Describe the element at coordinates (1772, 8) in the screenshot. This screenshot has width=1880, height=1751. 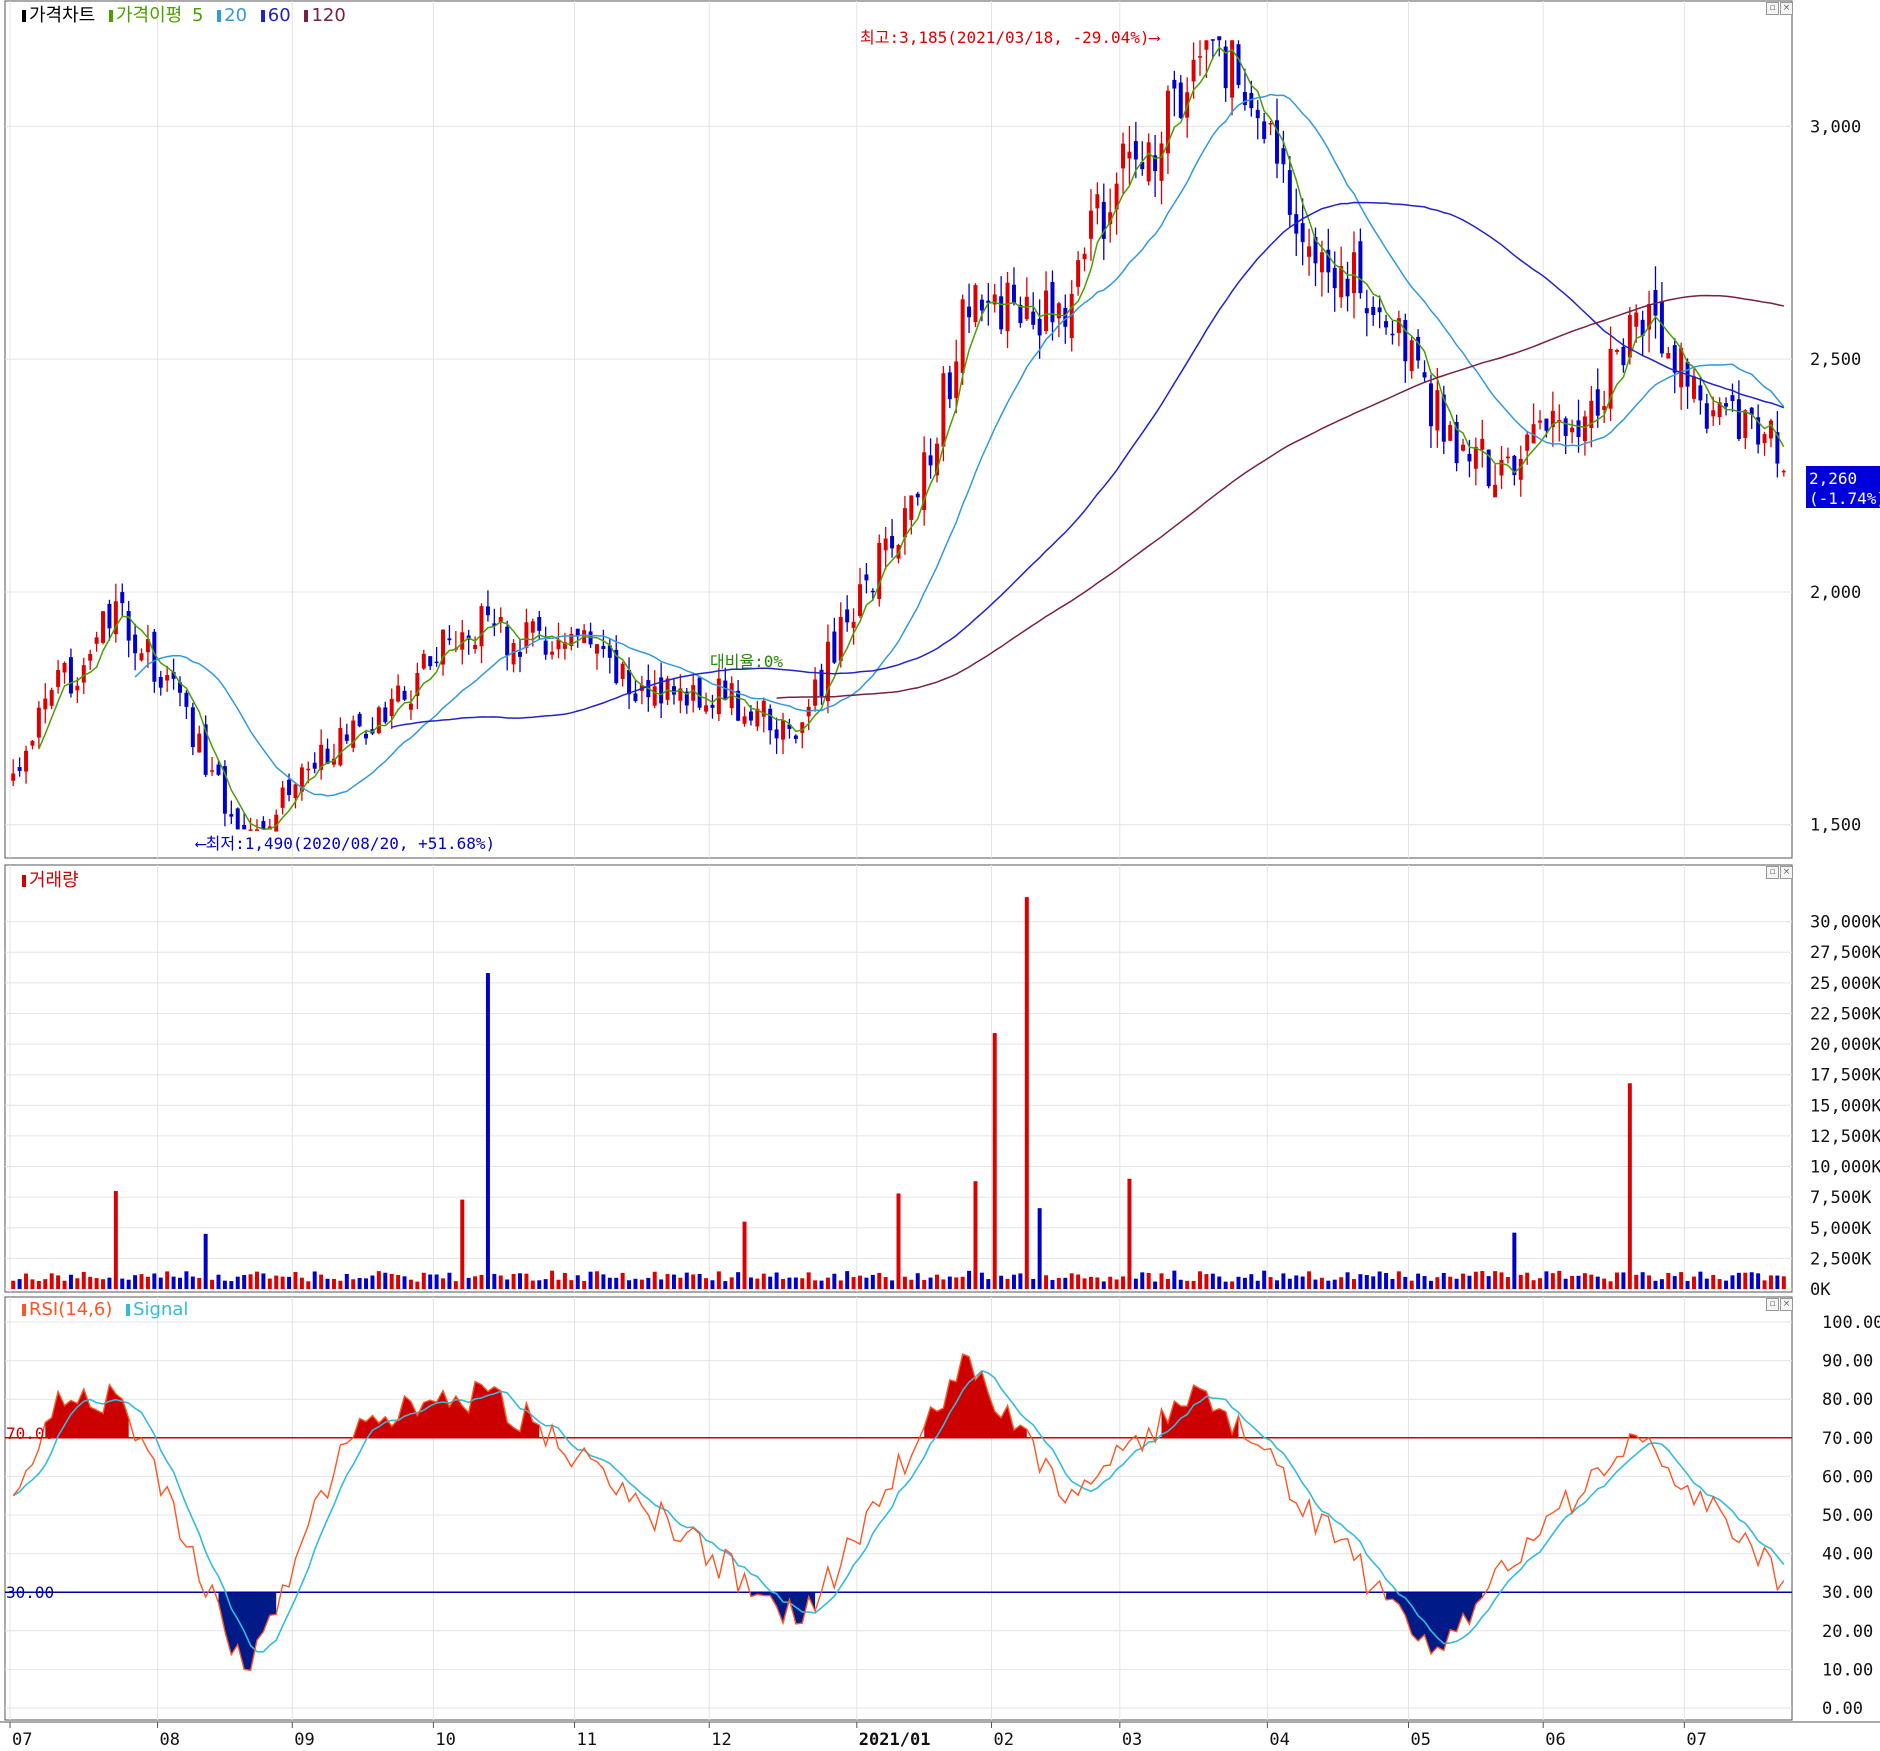
I see `price-panel-minimize-button: ▫` at that location.